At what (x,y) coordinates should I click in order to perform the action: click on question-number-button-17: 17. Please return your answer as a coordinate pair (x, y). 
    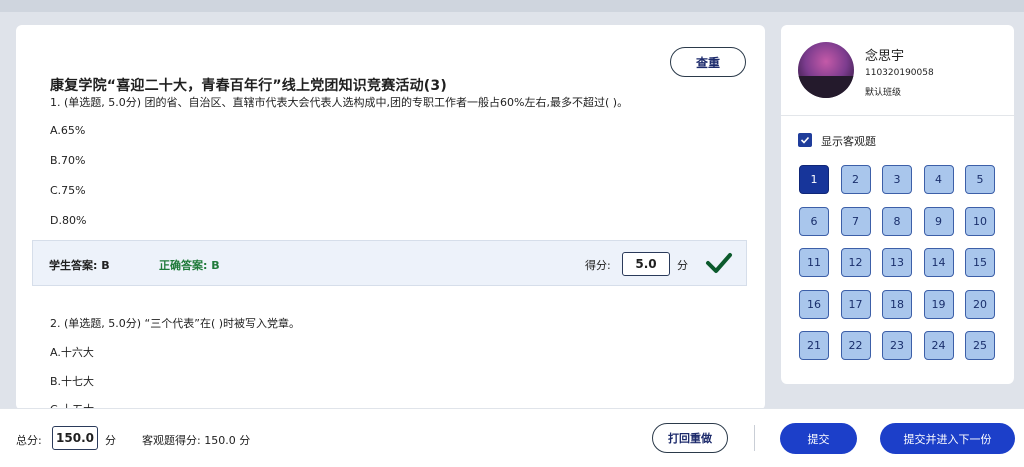
    Looking at the image, I should click on (855, 304).